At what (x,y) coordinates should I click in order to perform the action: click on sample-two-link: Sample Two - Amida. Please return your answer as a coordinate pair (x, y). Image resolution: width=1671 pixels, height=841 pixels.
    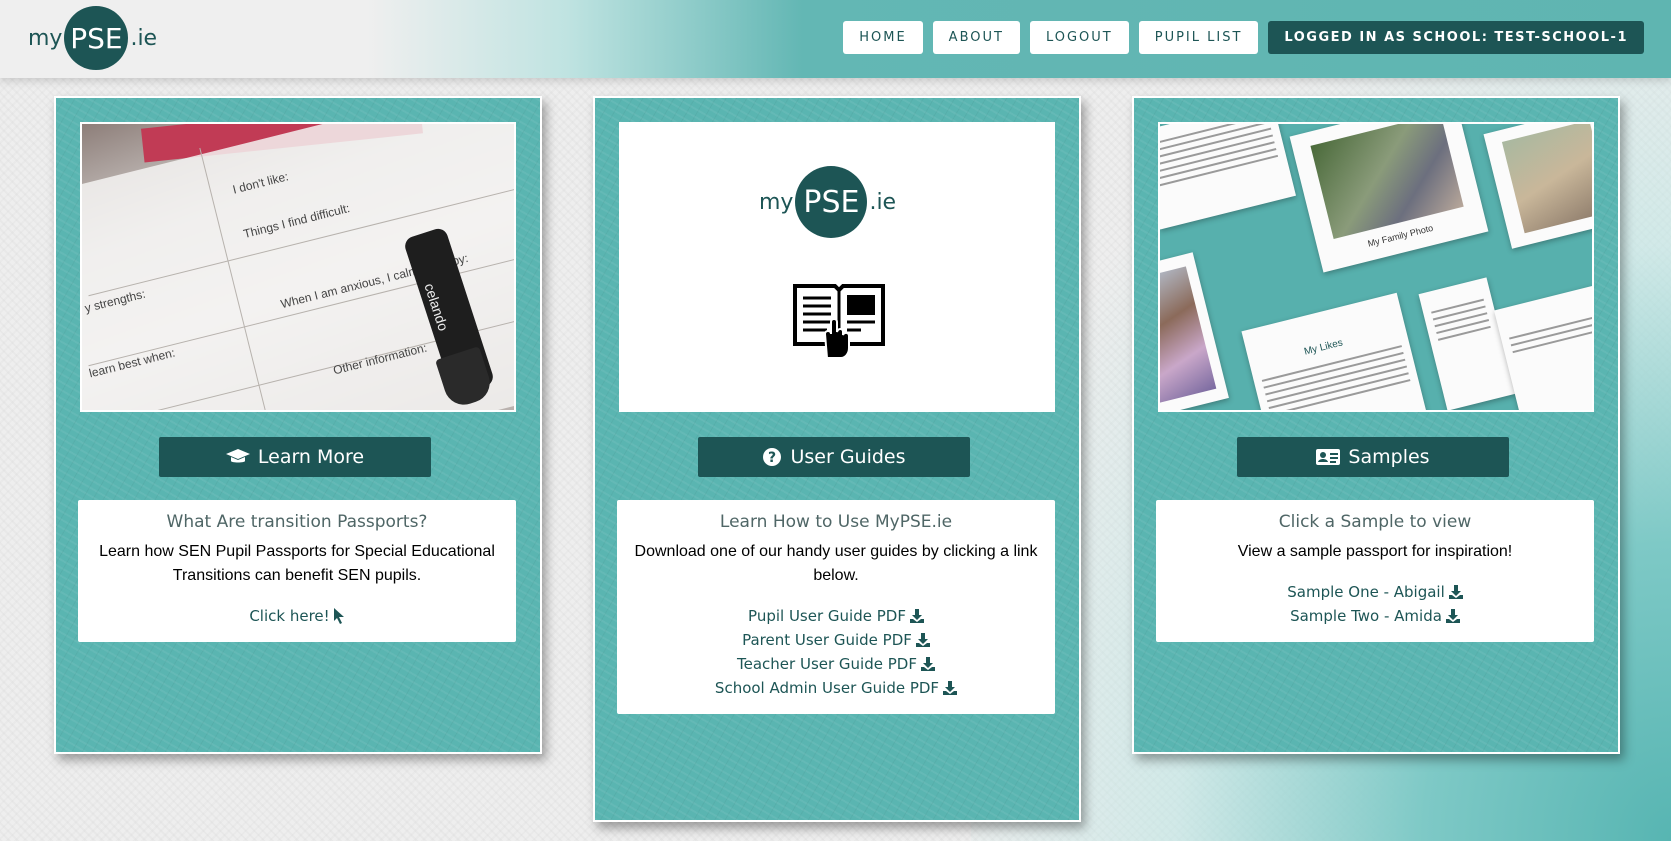
    Looking at the image, I should click on (1375, 616).